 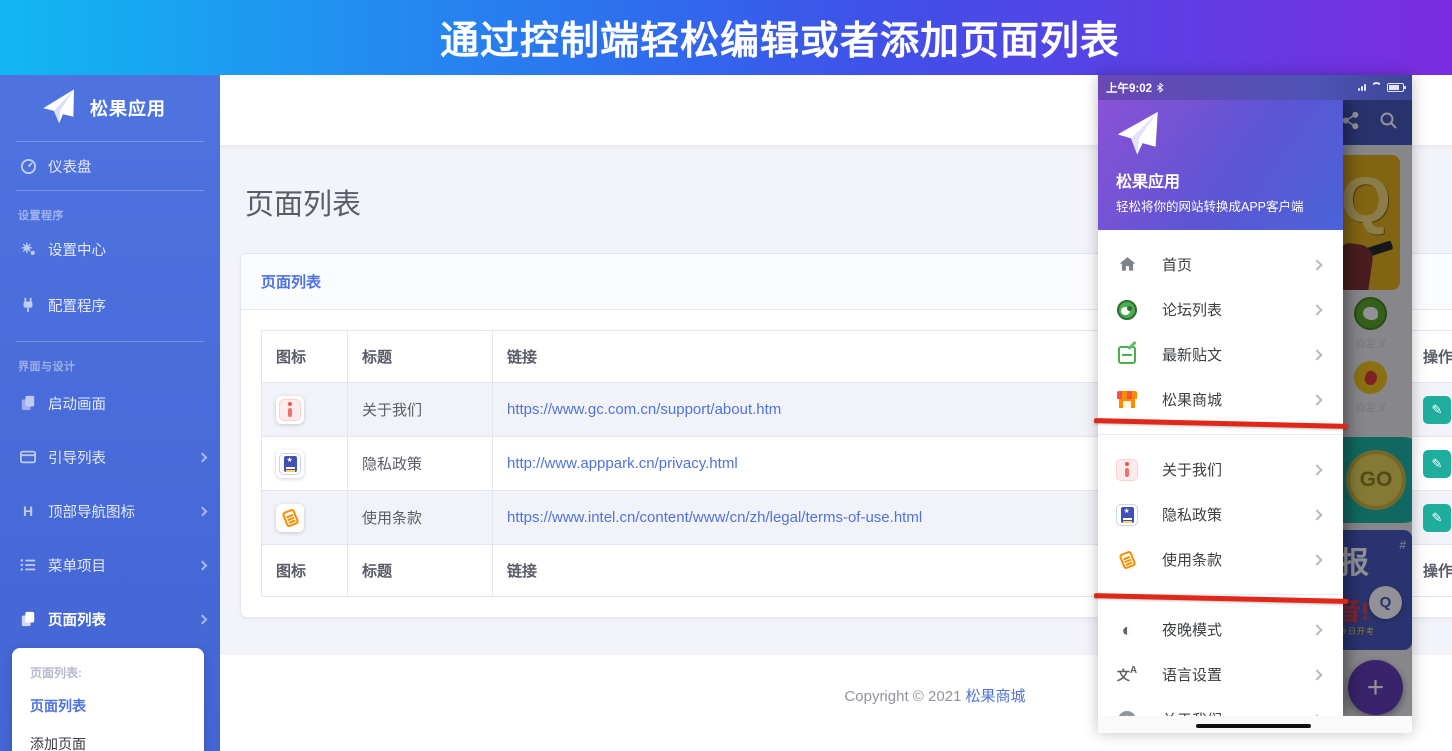 I want to click on row-title: 隐私政策, so click(x=420, y=463).